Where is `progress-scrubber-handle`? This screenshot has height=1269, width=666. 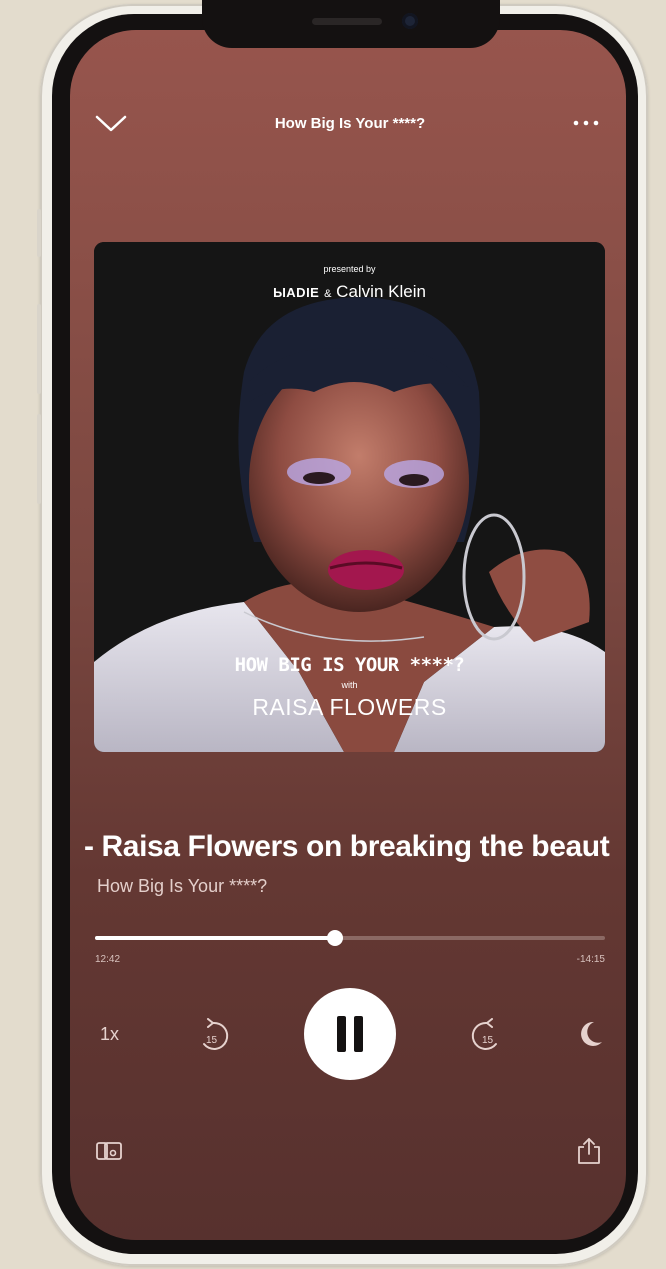
progress-scrubber-handle is located at coordinates (334, 938).